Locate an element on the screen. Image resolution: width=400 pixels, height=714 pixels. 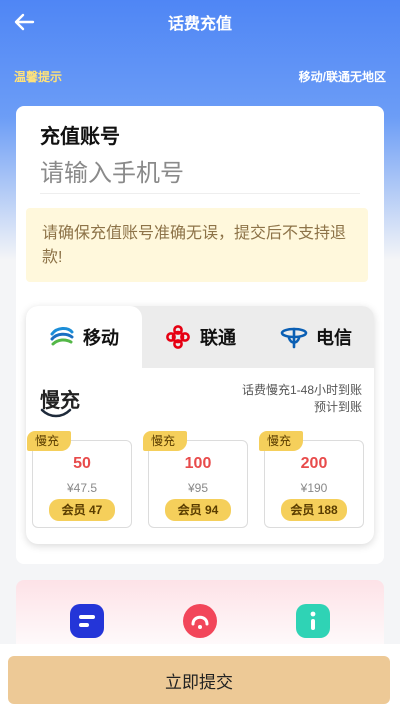
package-amount: 200 is located at coordinates (314, 463).